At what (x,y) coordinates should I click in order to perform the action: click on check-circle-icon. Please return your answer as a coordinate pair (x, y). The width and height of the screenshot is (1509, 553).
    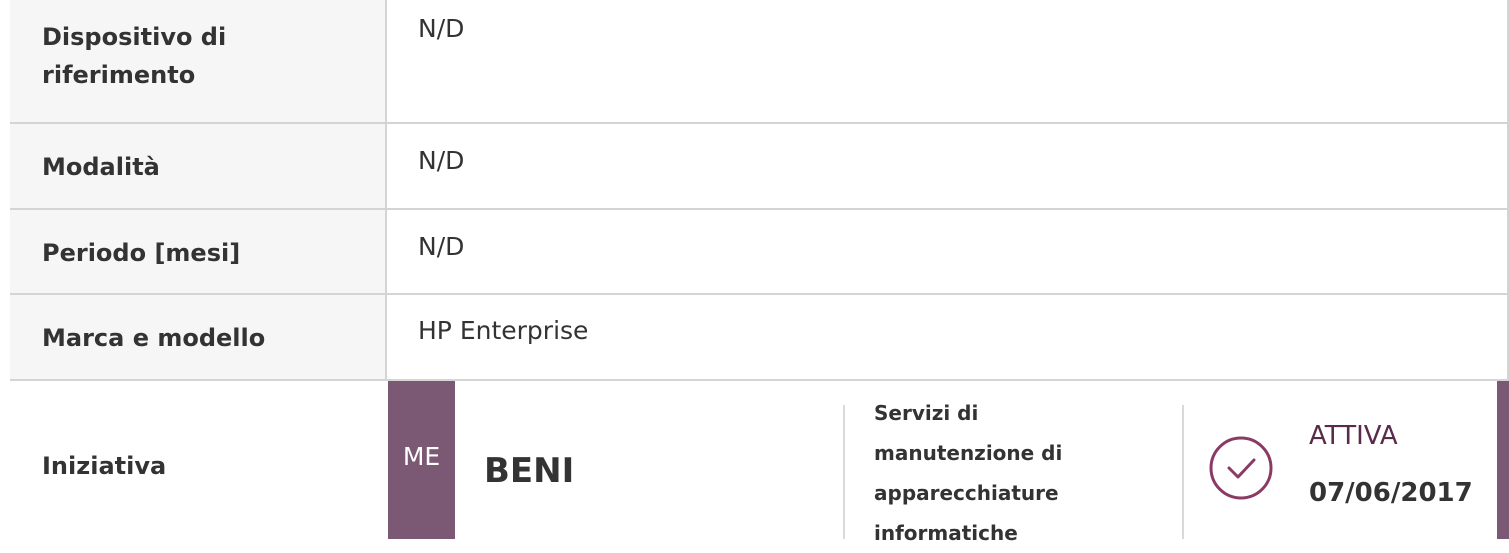
    Looking at the image, I should click on (1241, 468).